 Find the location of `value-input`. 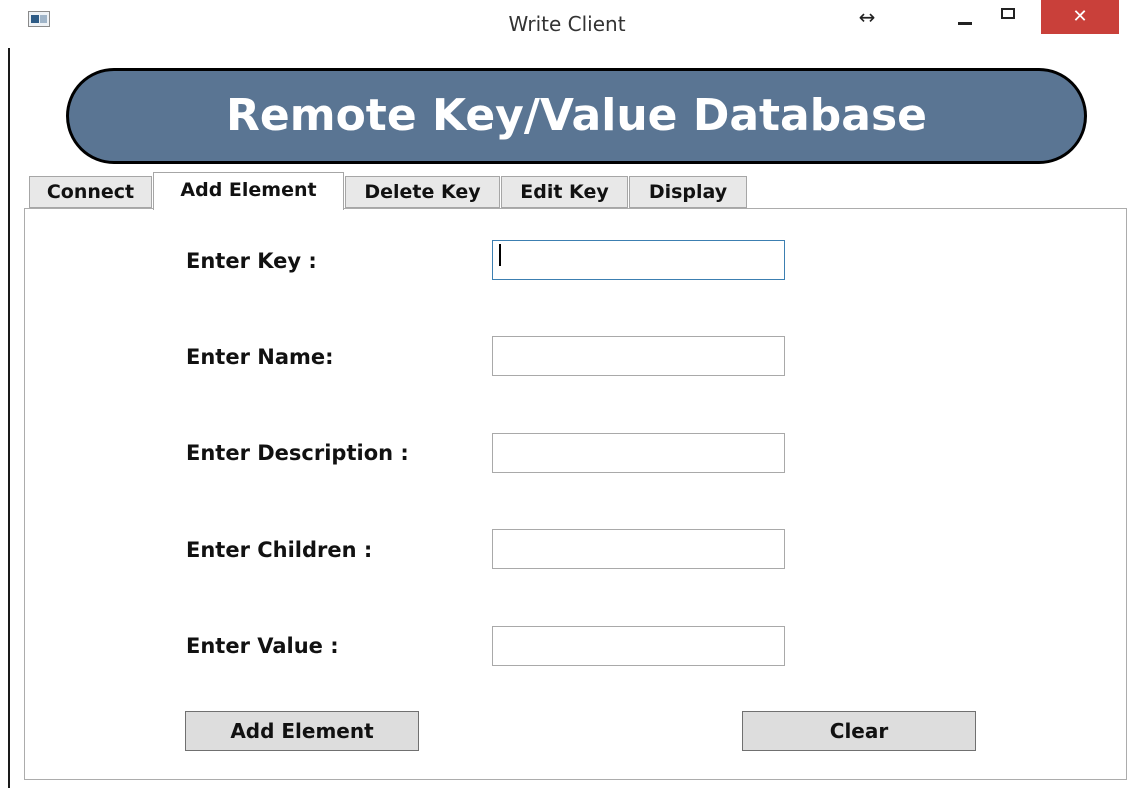

value-input is located at coordinates (638, 646).